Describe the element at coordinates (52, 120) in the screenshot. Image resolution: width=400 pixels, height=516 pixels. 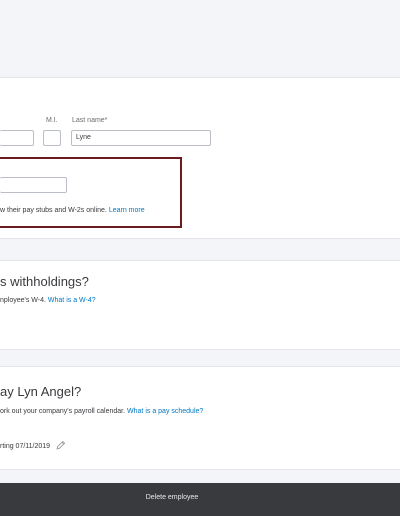
I see `mi-label: M.I.` at that location.